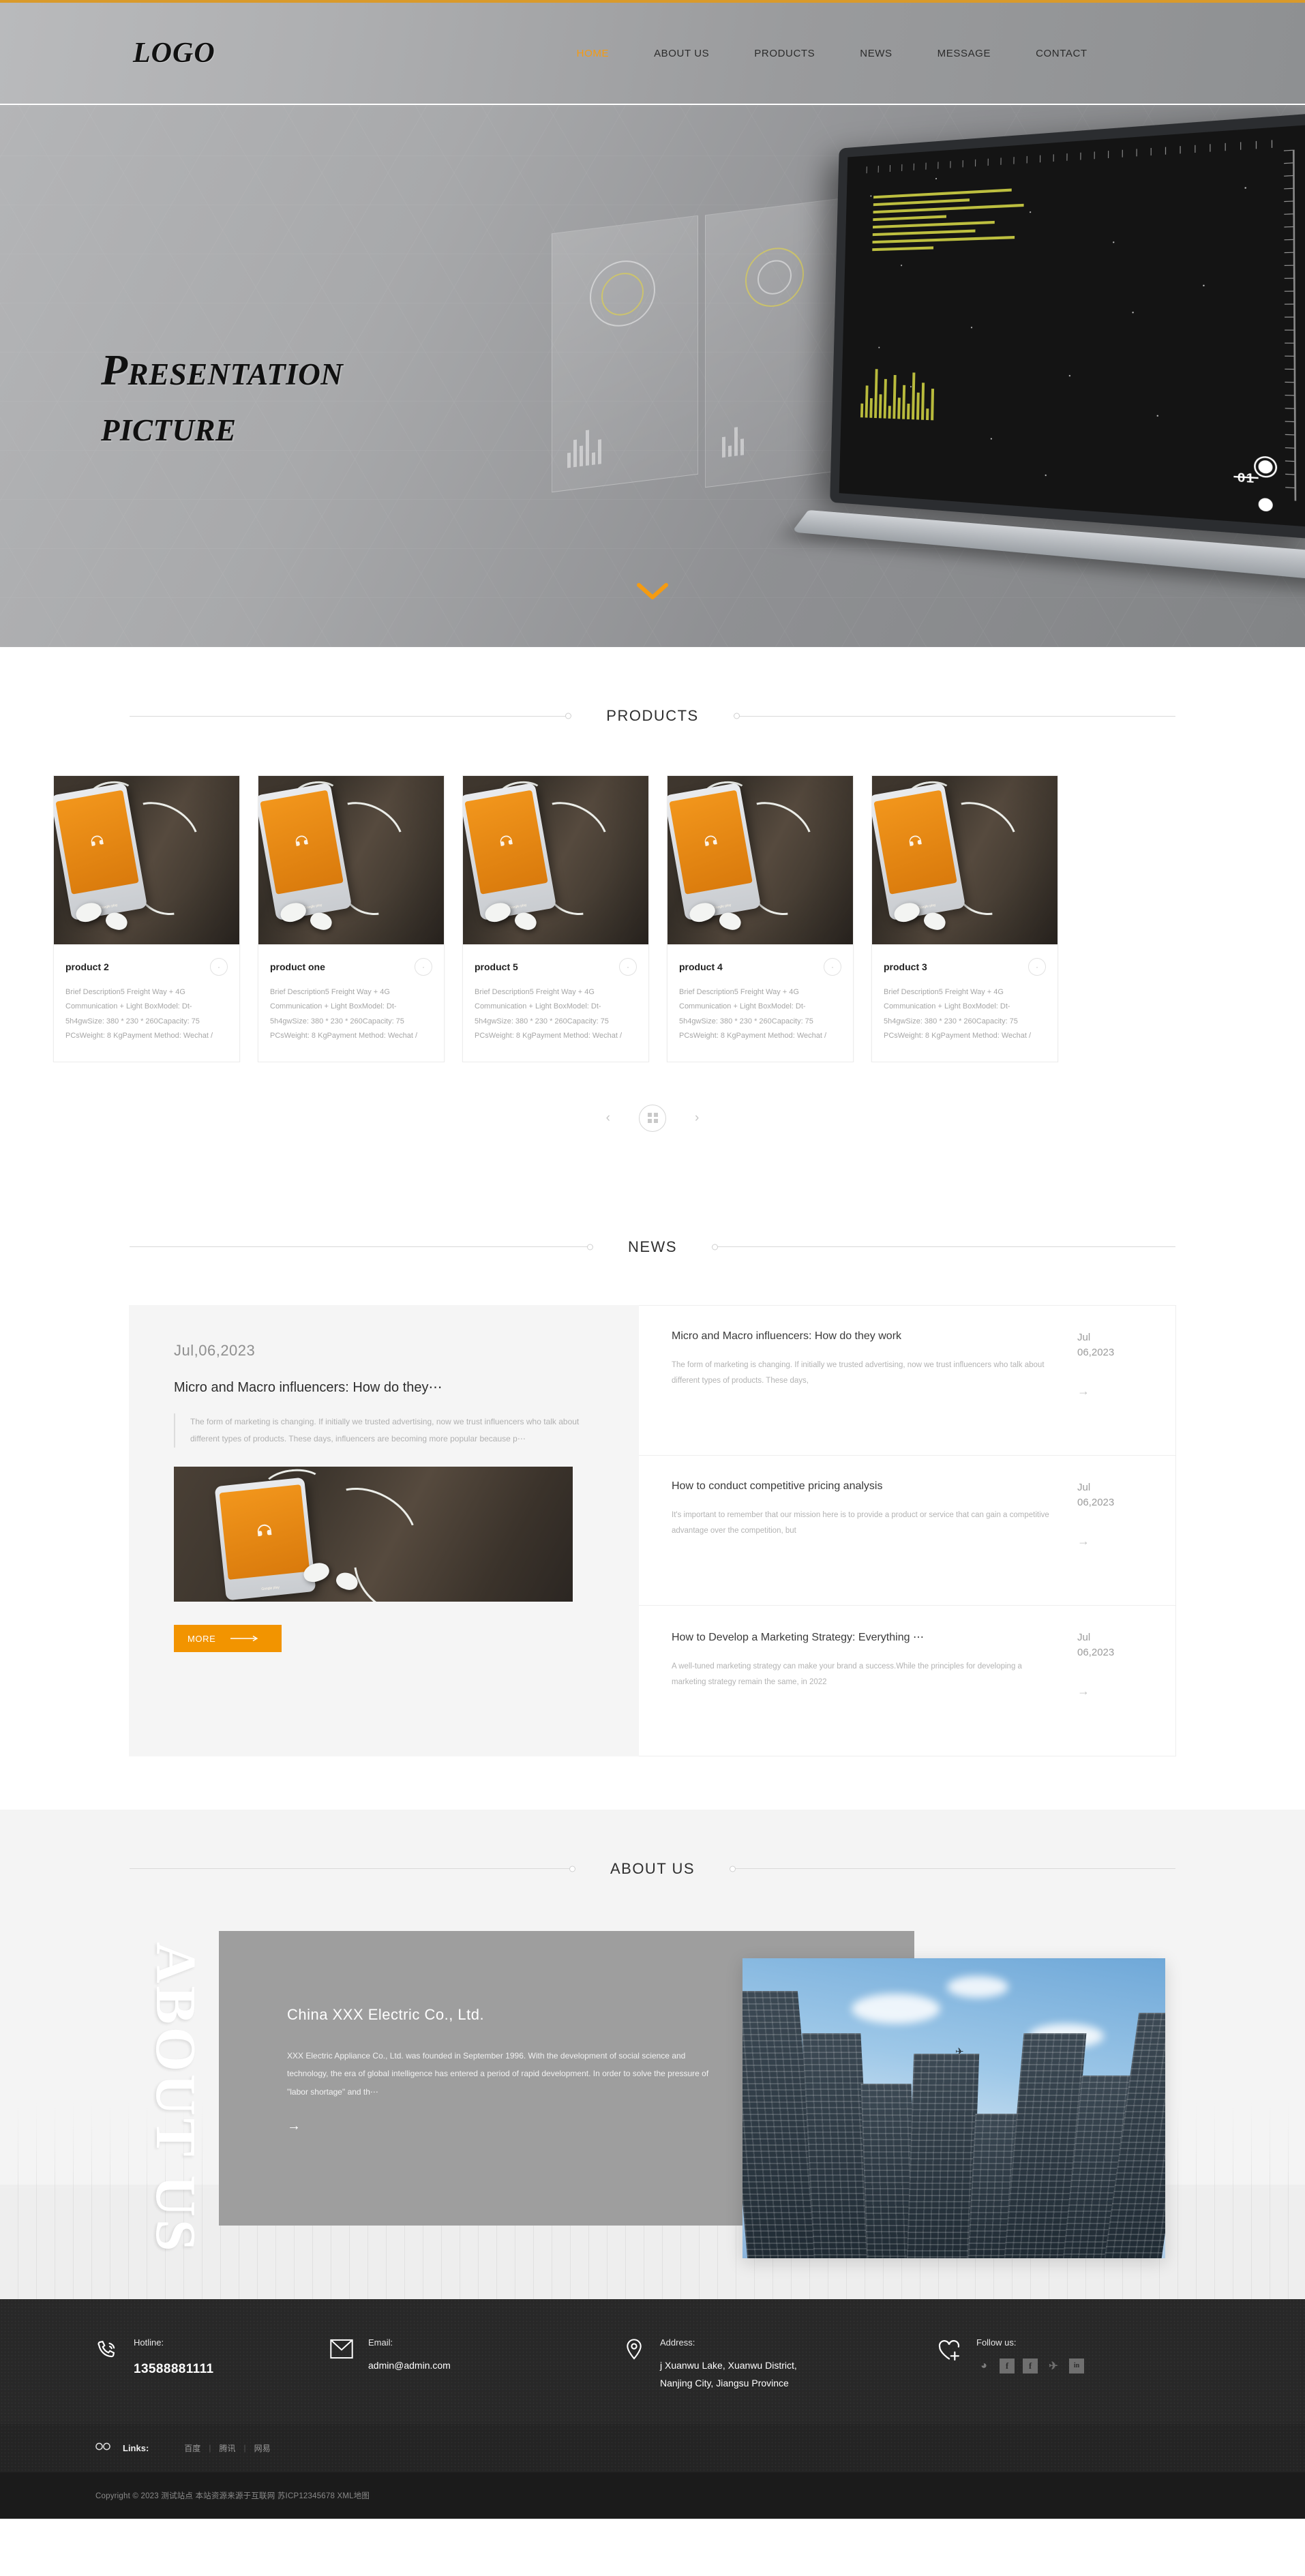 The width and height of the screenshot is (1305, 2576). What do you see at coordinates (701, 966) in the screenshot?
I see `product-name: product 4` at bounding box center [701, 966].